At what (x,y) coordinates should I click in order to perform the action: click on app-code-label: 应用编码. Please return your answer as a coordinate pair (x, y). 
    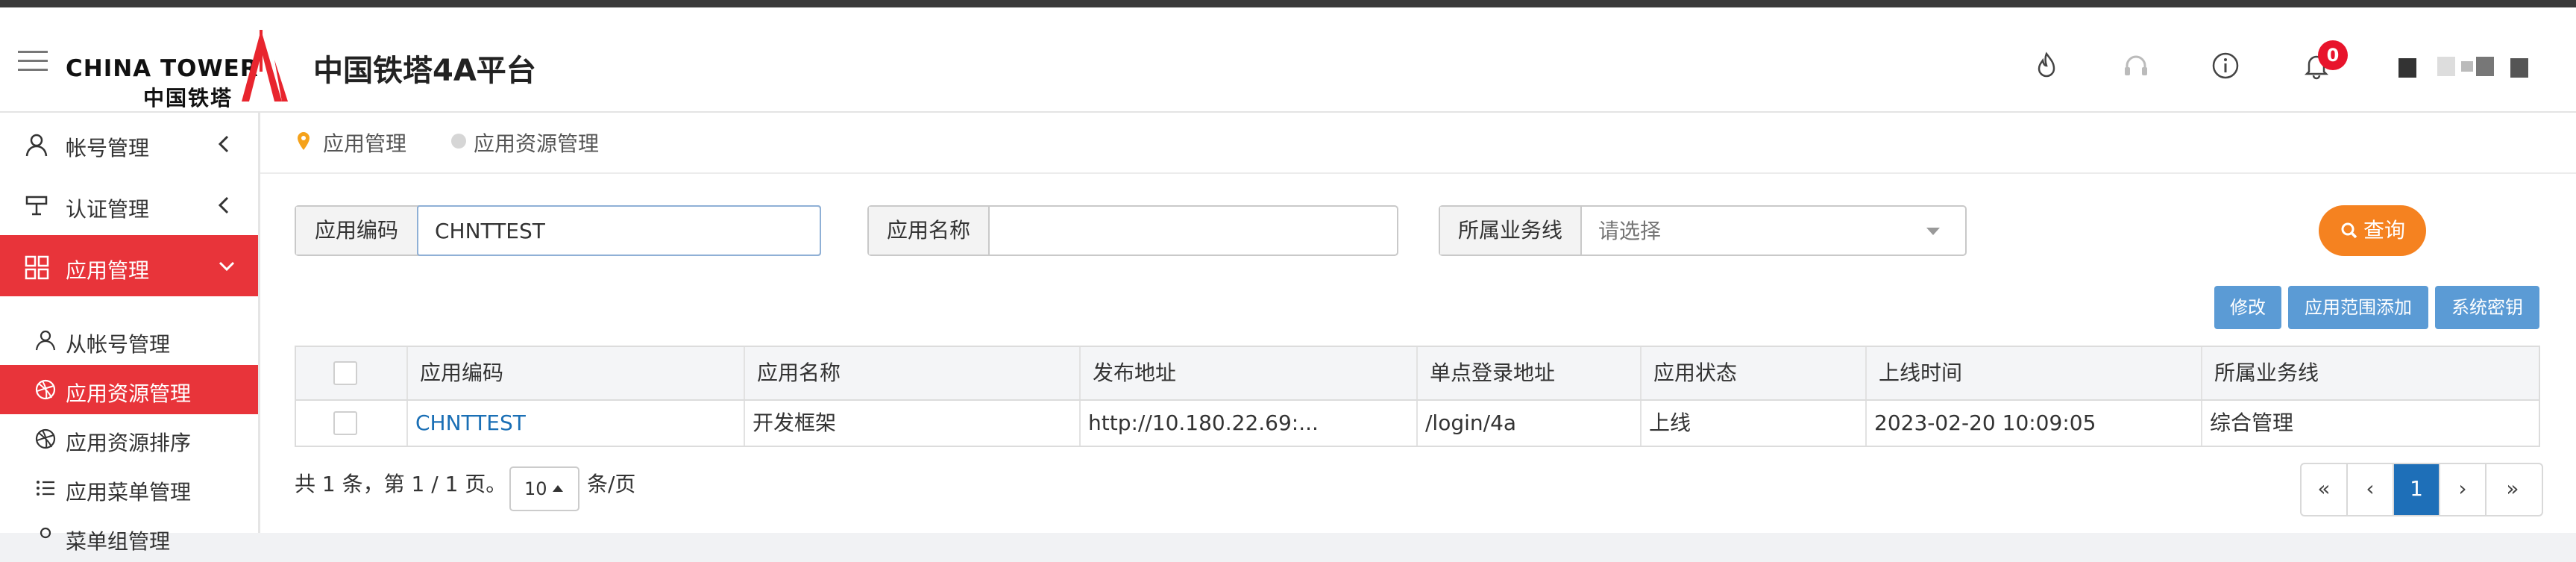
    Looking at the image, I should click on (357, 231).